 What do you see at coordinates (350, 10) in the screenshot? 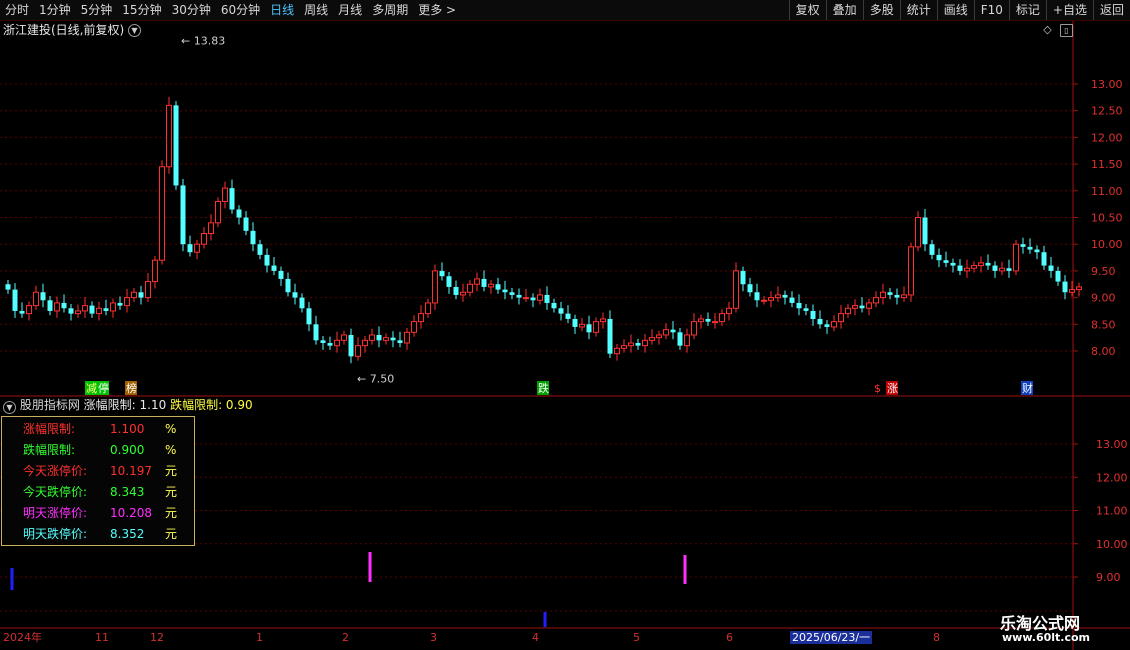
I see `period-tab-8: 月线` at bounding box center [350, 10].